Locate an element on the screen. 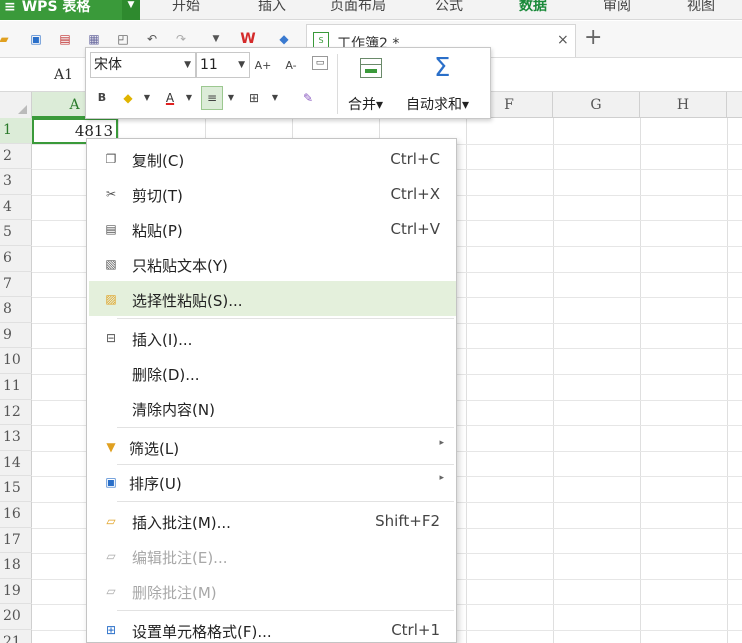  row-header: 3 is located at coordinates (16, 182).